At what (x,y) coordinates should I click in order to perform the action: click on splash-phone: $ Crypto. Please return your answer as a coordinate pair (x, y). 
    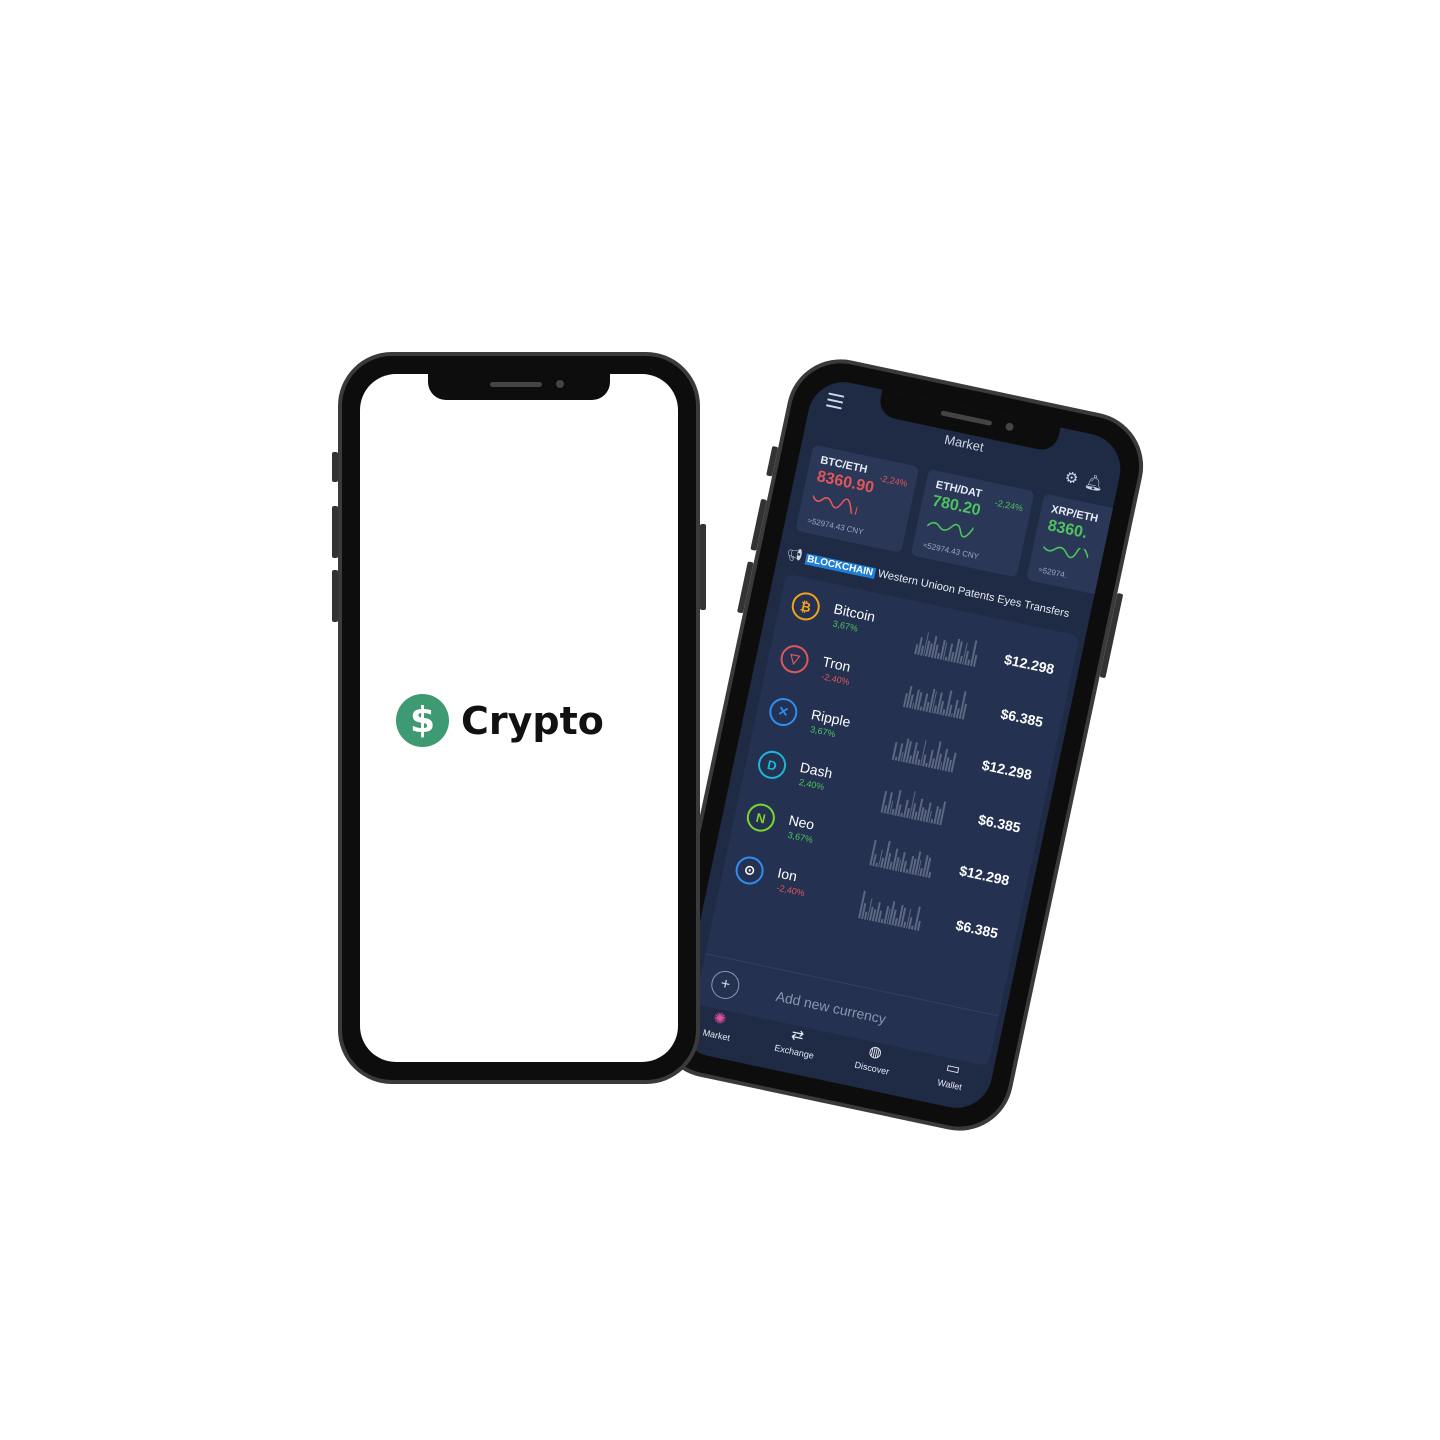
    Looking at the image, I should click on (519, 718).